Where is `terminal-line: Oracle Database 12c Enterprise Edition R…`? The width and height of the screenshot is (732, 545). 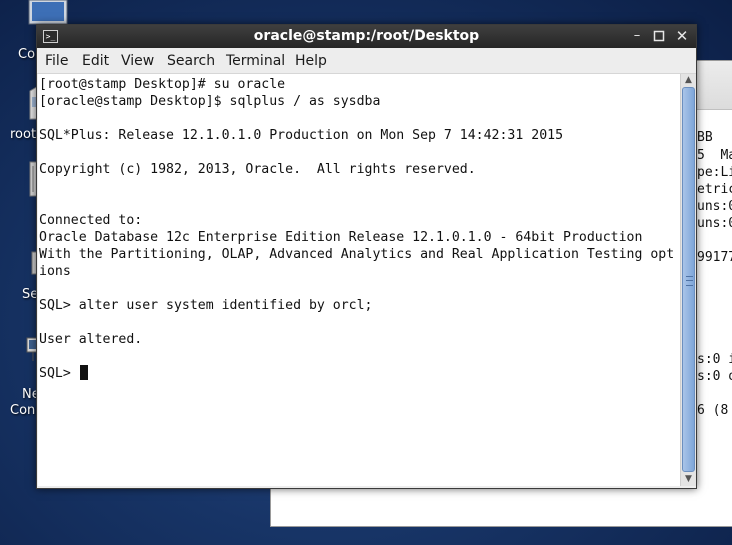 terminal-line: Oracle Database 12c Enterprise Edition R… is located at coordinates (341, 237).